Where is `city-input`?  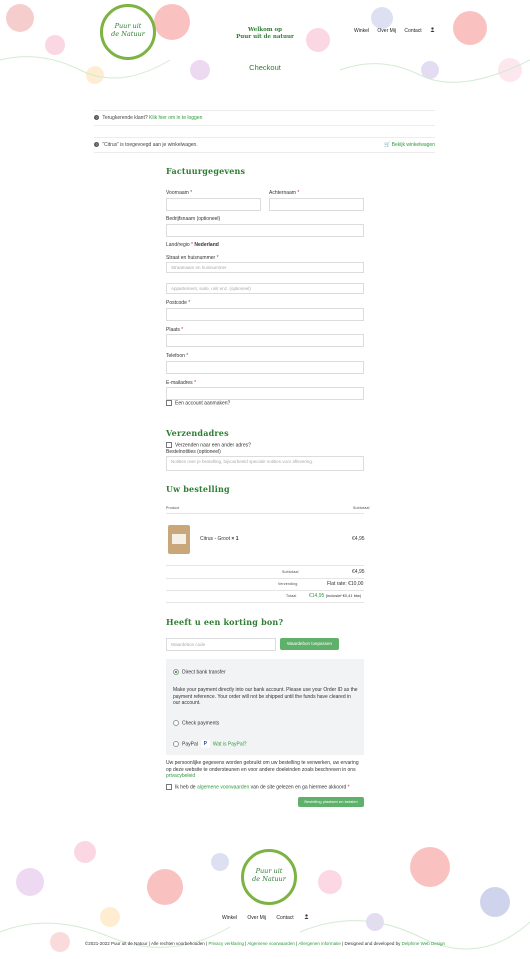
city-input is located at coordinates (265, 340).